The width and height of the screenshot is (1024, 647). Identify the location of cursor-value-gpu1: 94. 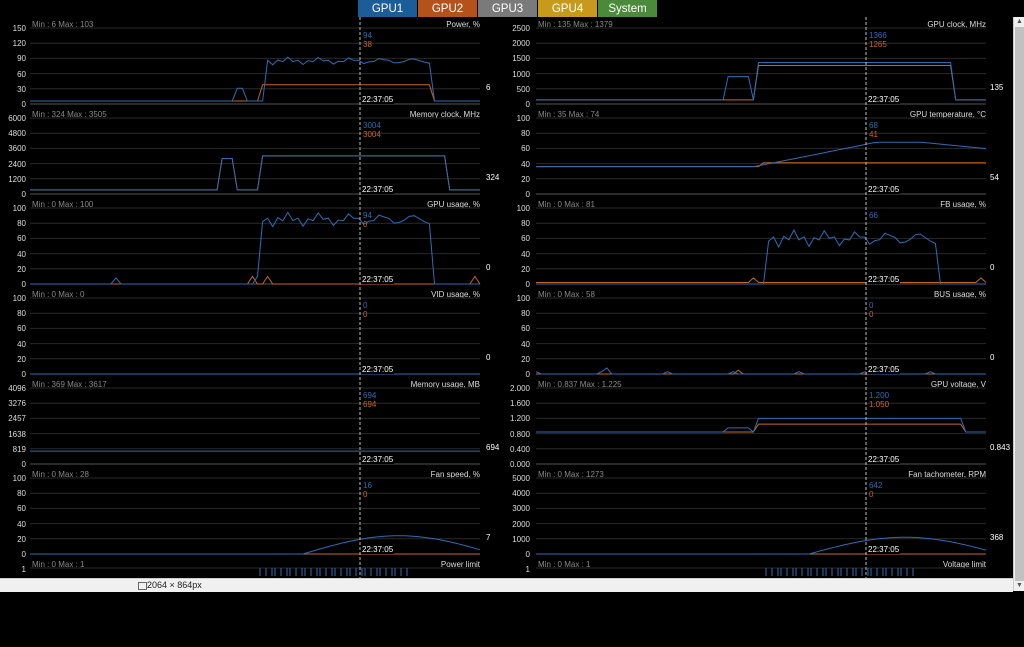
(367, 215).